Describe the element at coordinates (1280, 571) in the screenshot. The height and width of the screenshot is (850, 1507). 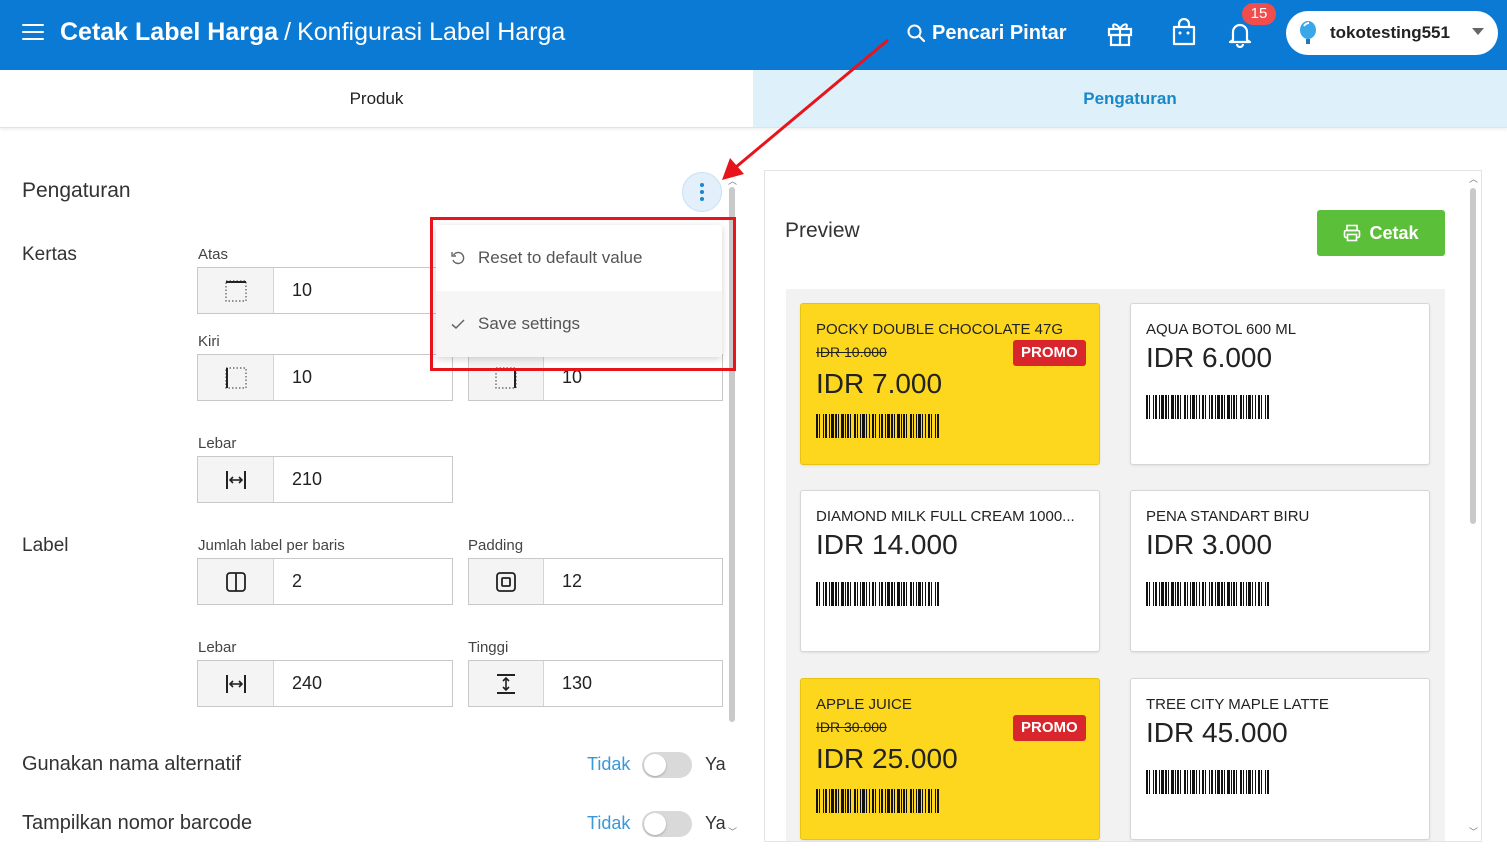
I see `price-label-card: PENA STANDART BIRU IDR 3.000` at that location.